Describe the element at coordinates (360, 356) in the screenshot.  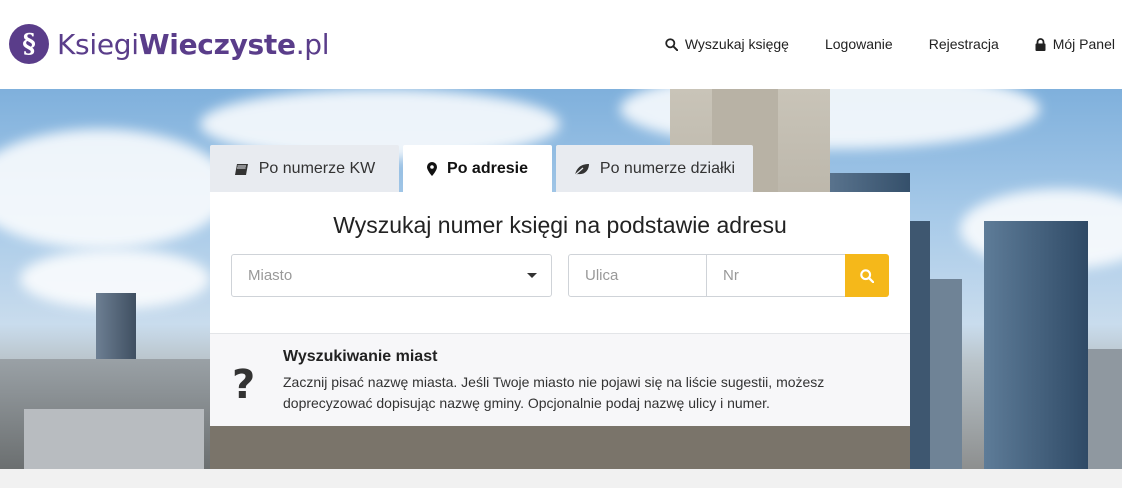
I see `help-title: Wyszukiwanie miast` at that location.